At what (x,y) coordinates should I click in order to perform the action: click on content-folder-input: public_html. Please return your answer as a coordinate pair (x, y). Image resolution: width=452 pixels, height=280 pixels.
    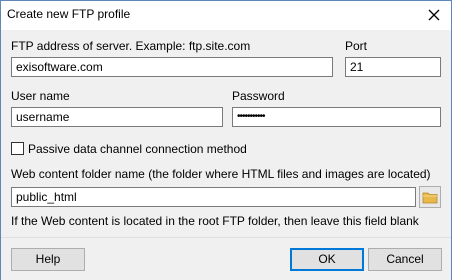
    Looking at the image, I should click on (213, 197).